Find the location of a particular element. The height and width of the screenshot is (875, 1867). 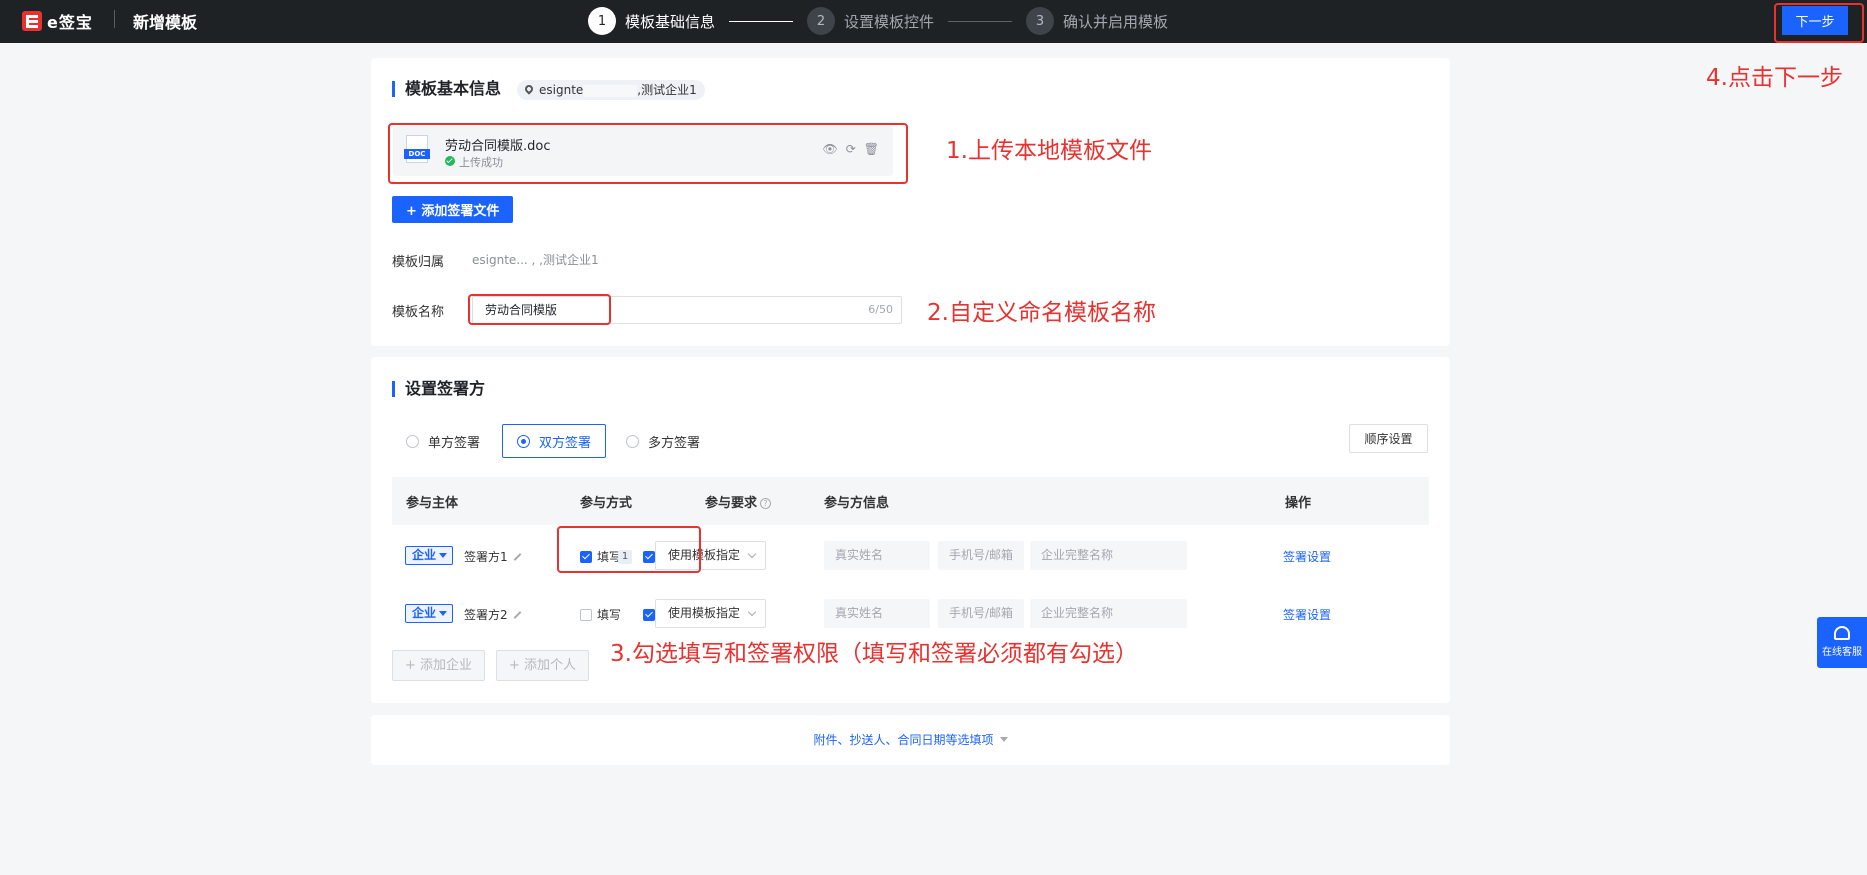

party-name: 签署方1 is located at coordinates (493, 556).